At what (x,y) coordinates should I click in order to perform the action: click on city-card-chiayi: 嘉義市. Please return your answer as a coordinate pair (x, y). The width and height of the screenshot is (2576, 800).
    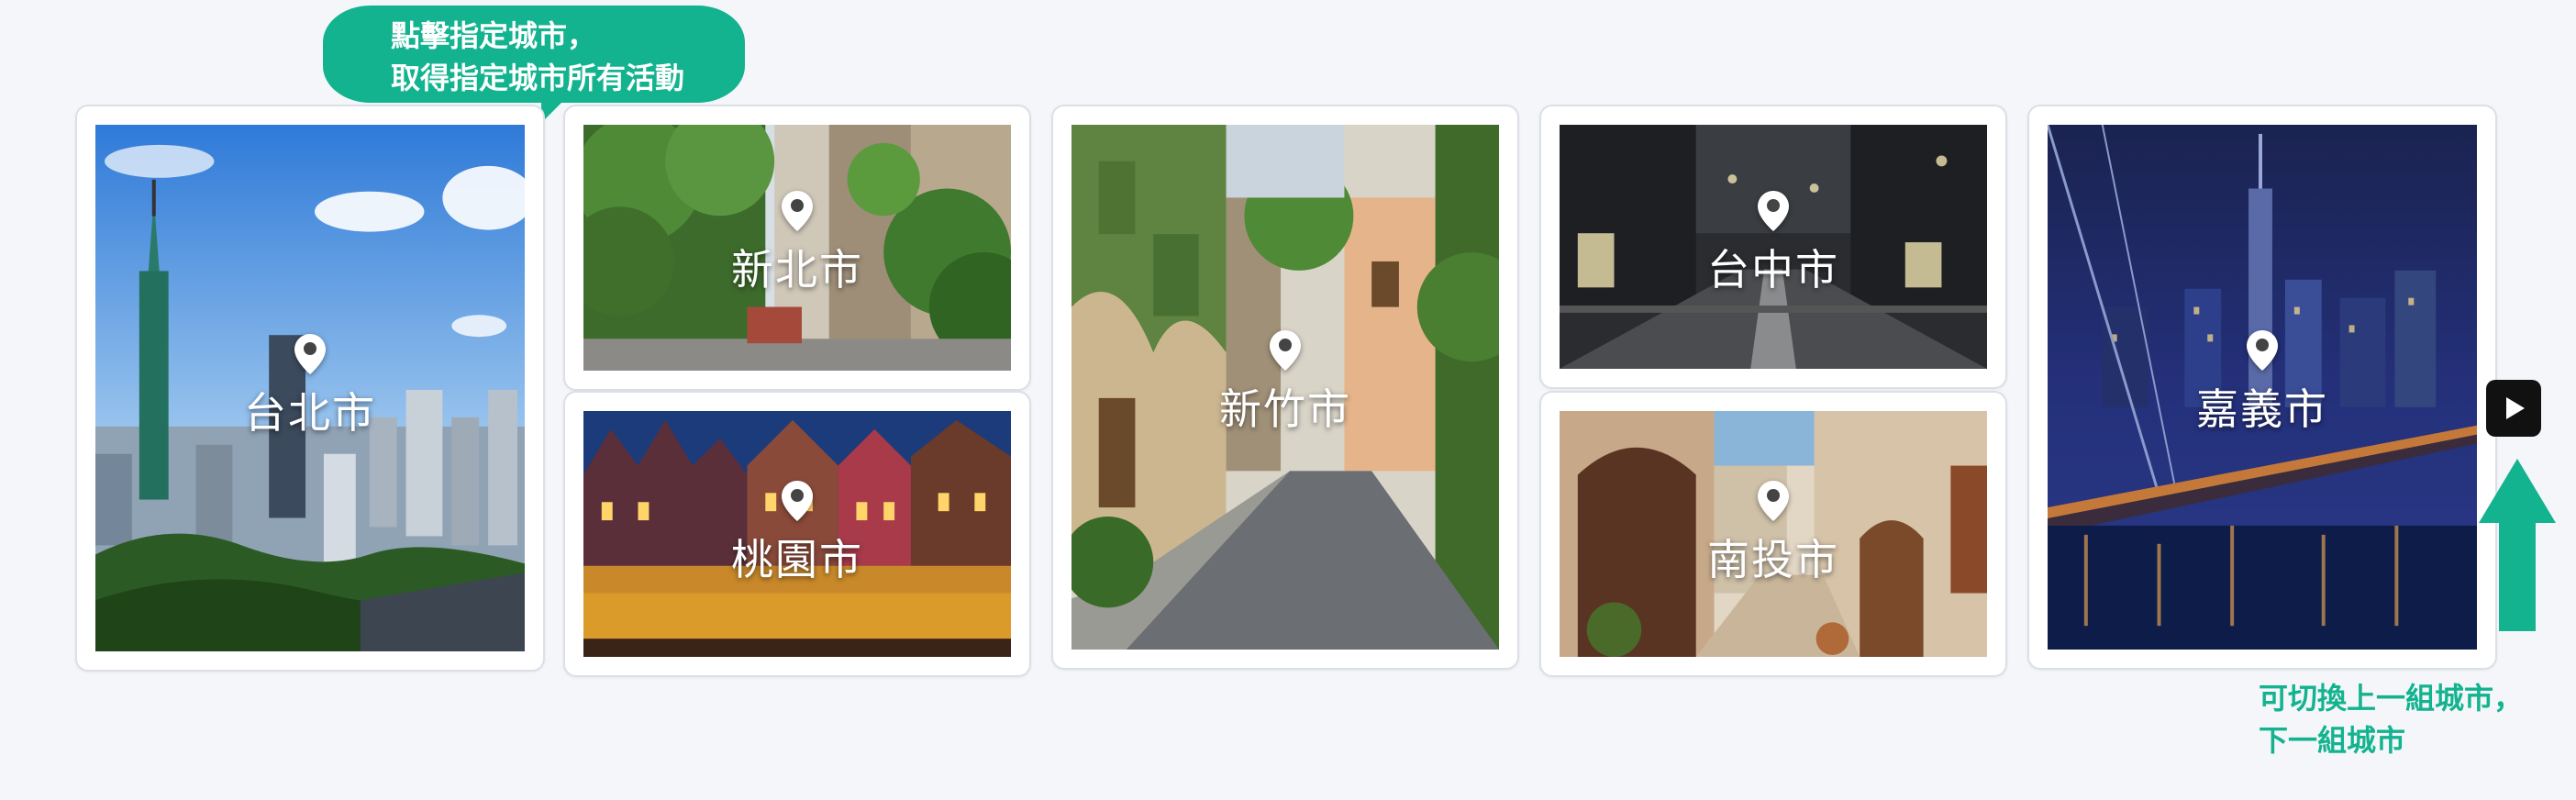
    Looking at the image, I should click on (2262, 388).